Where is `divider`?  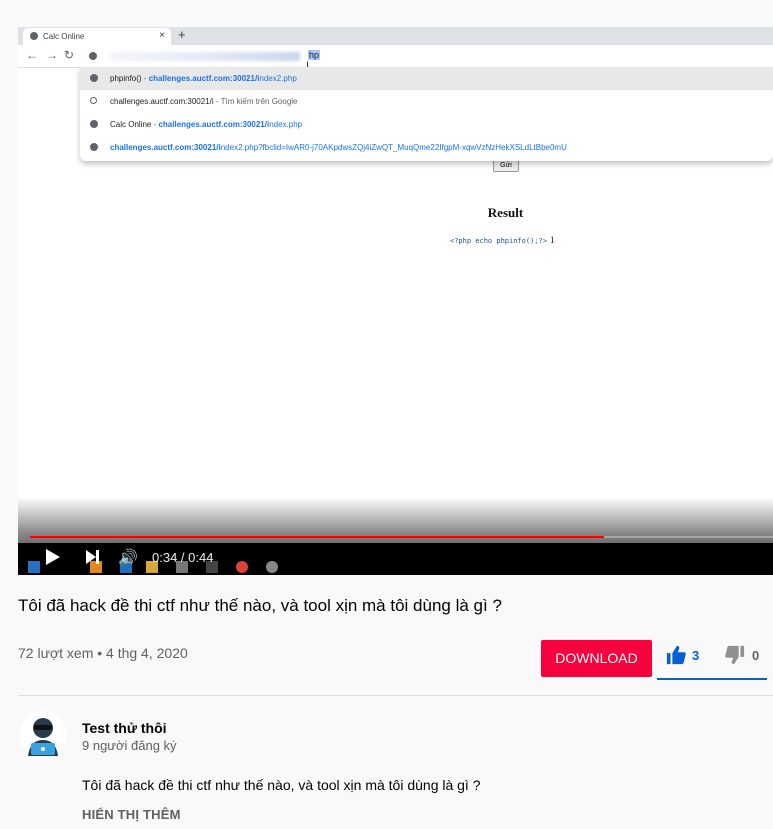 divider is located at coordinates (395, 695).